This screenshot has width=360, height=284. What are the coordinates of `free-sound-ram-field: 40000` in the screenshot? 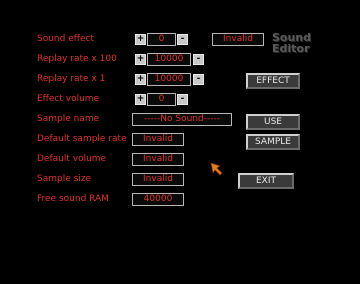 It's located at (158, 199).